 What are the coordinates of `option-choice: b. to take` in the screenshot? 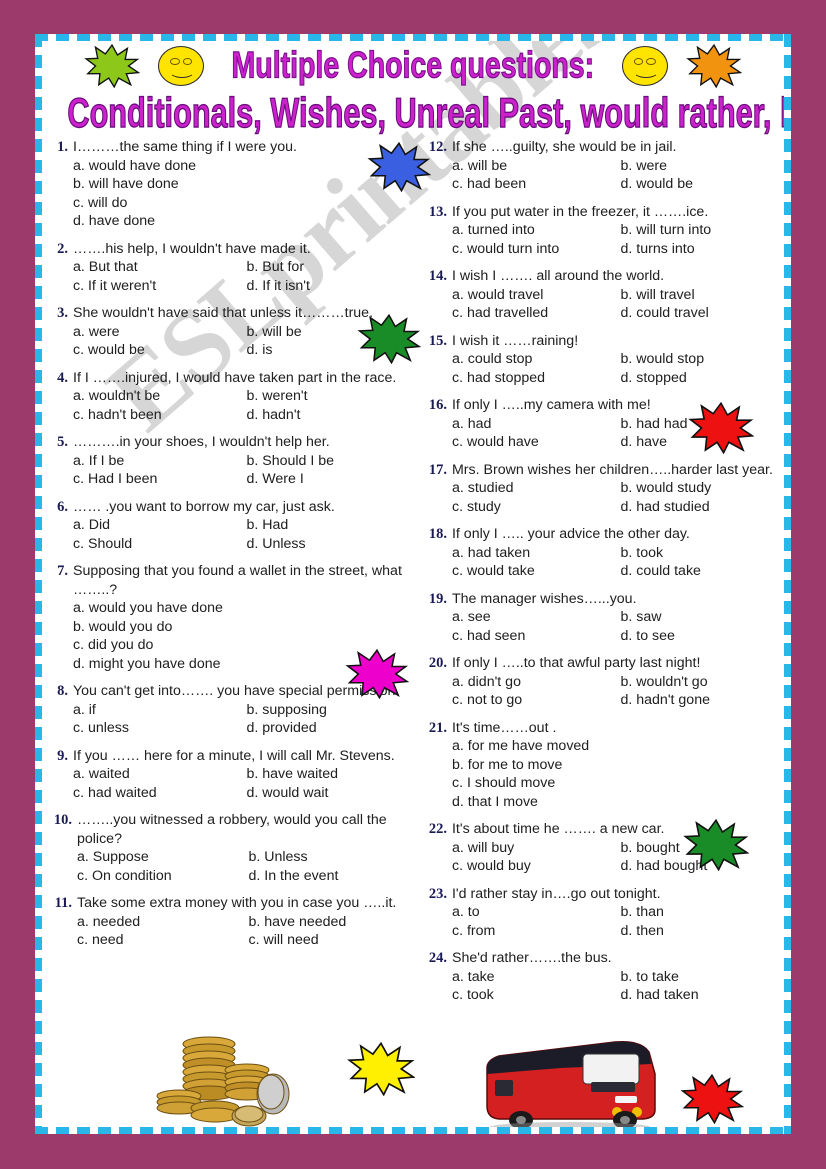 It's located at (695, 977).